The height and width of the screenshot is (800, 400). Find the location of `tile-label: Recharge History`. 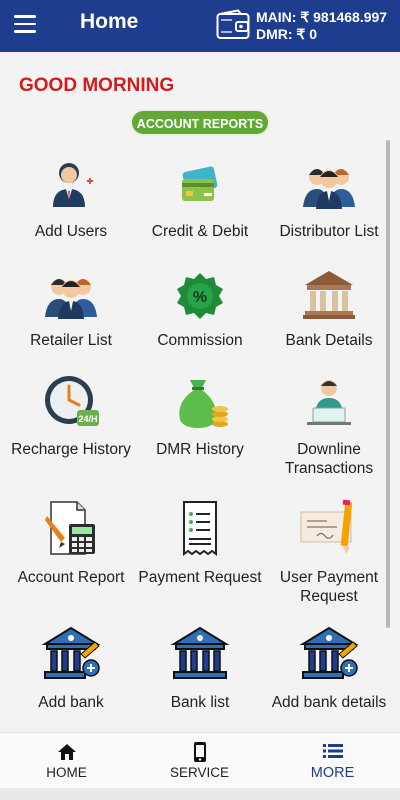

tile-label: Recharge History is located at coordinates (71, 449).